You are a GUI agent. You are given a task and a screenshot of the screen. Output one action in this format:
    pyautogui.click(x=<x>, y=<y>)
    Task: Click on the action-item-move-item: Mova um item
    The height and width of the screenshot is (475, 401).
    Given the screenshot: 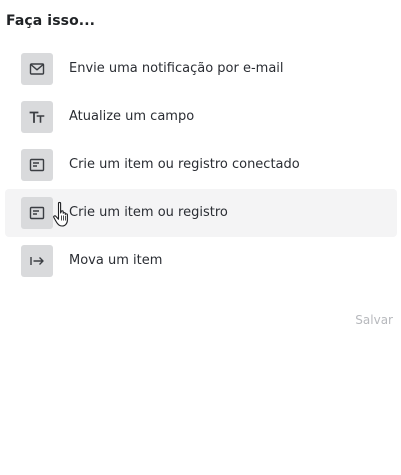 What is the action you would take?
    pyautogui.click(x=201, y=261)
    